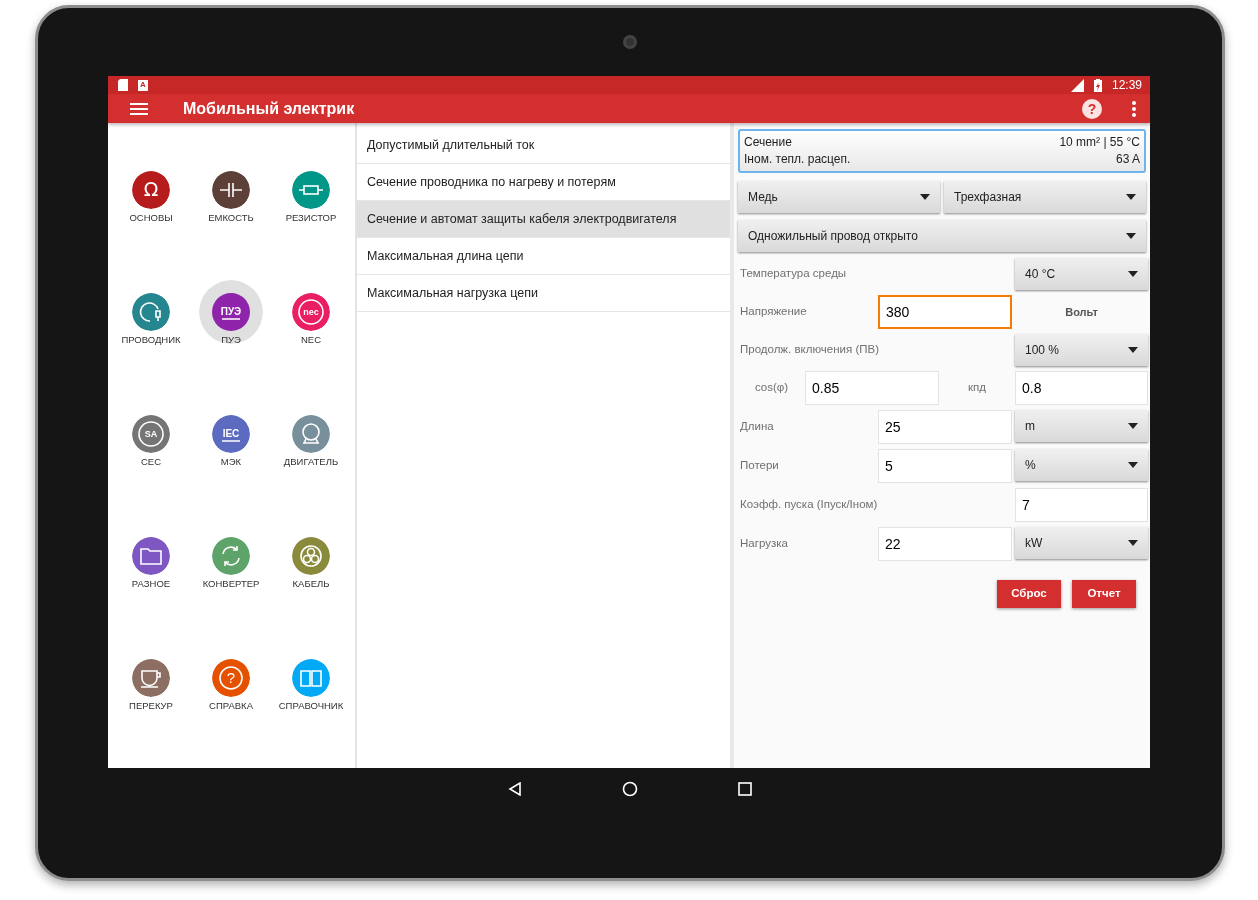 The width and height of the screenshot is (1258, 900). What do you see at coordinates (945, 466) in the screenshot?
I see `input-field: 5` at bounding box center [945, 466].